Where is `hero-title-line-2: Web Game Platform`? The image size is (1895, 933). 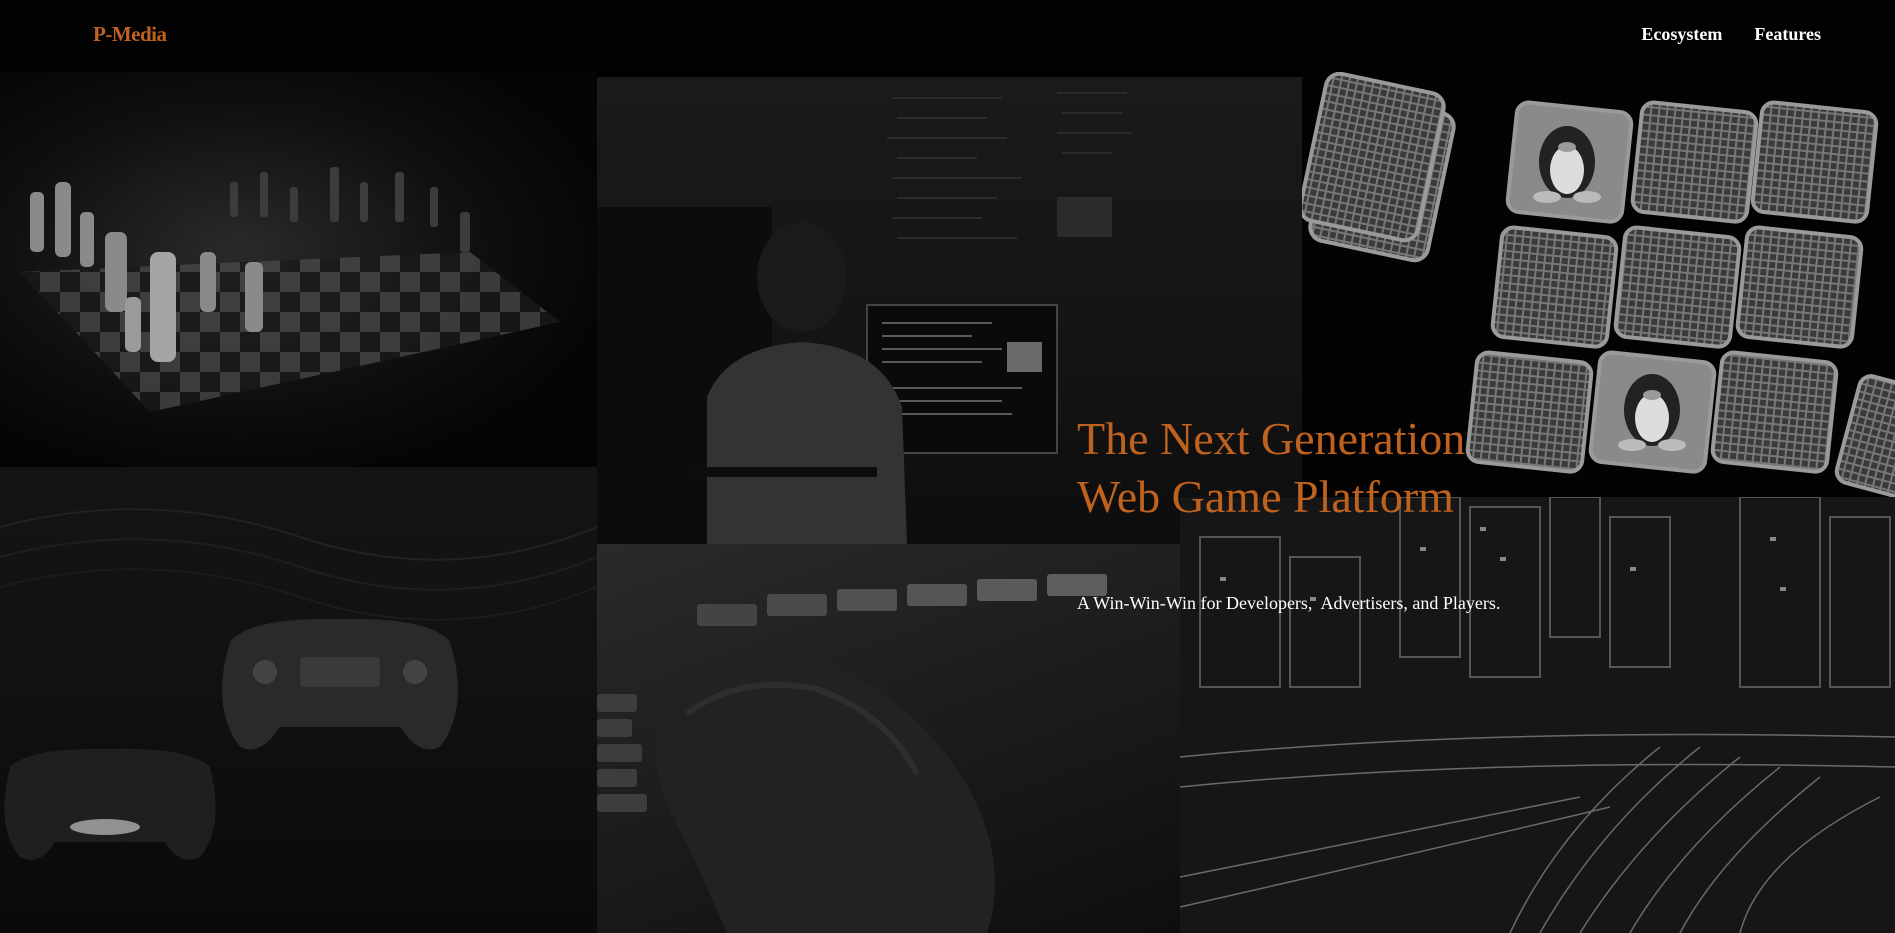
hero-title-line-2: Web Game Platform is located at coordinates (1265, 496).